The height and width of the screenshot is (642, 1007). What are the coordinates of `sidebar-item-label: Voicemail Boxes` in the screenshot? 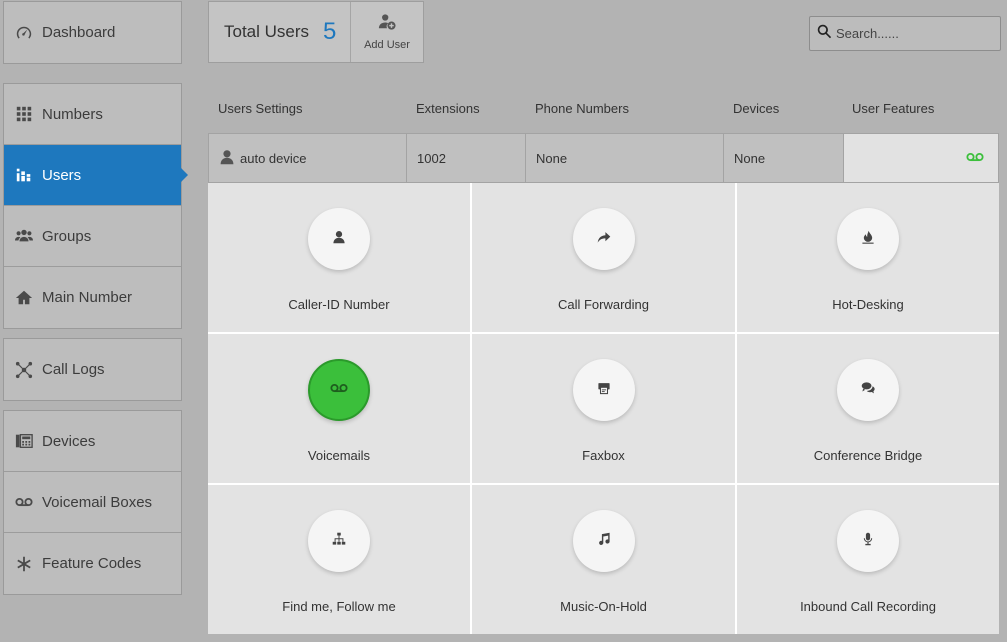 It's located at (97, 502).